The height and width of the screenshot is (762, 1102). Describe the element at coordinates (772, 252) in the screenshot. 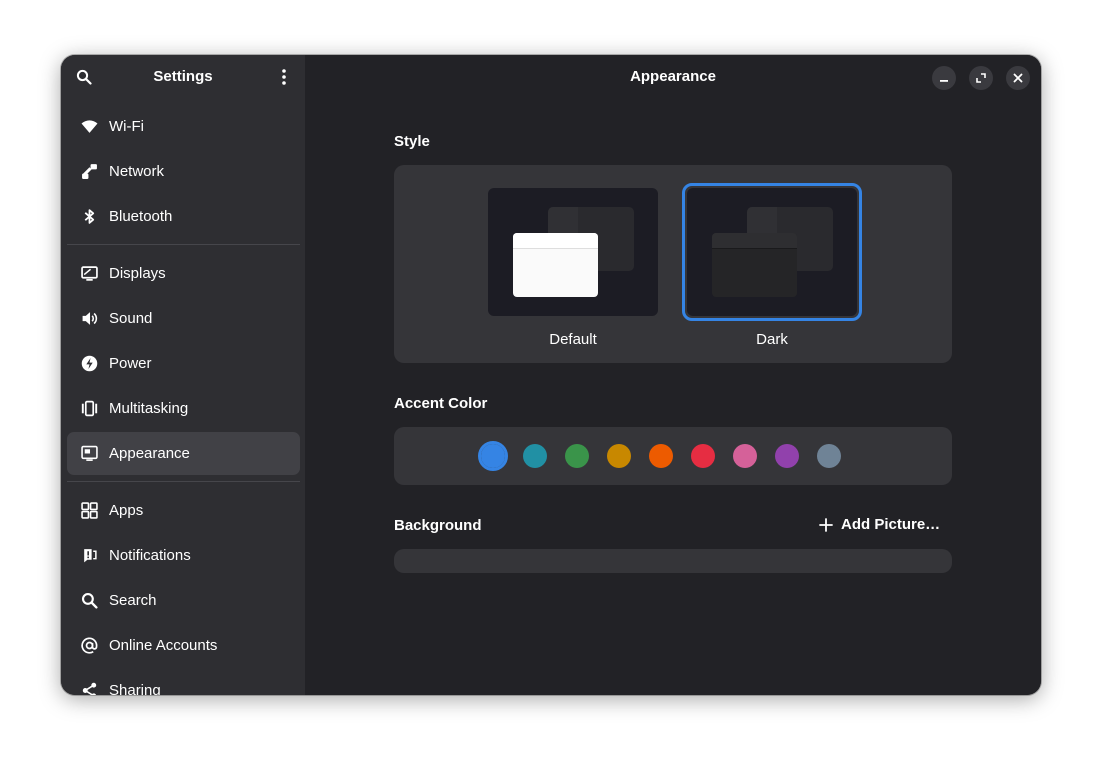

I see `dark-preview` at that location.